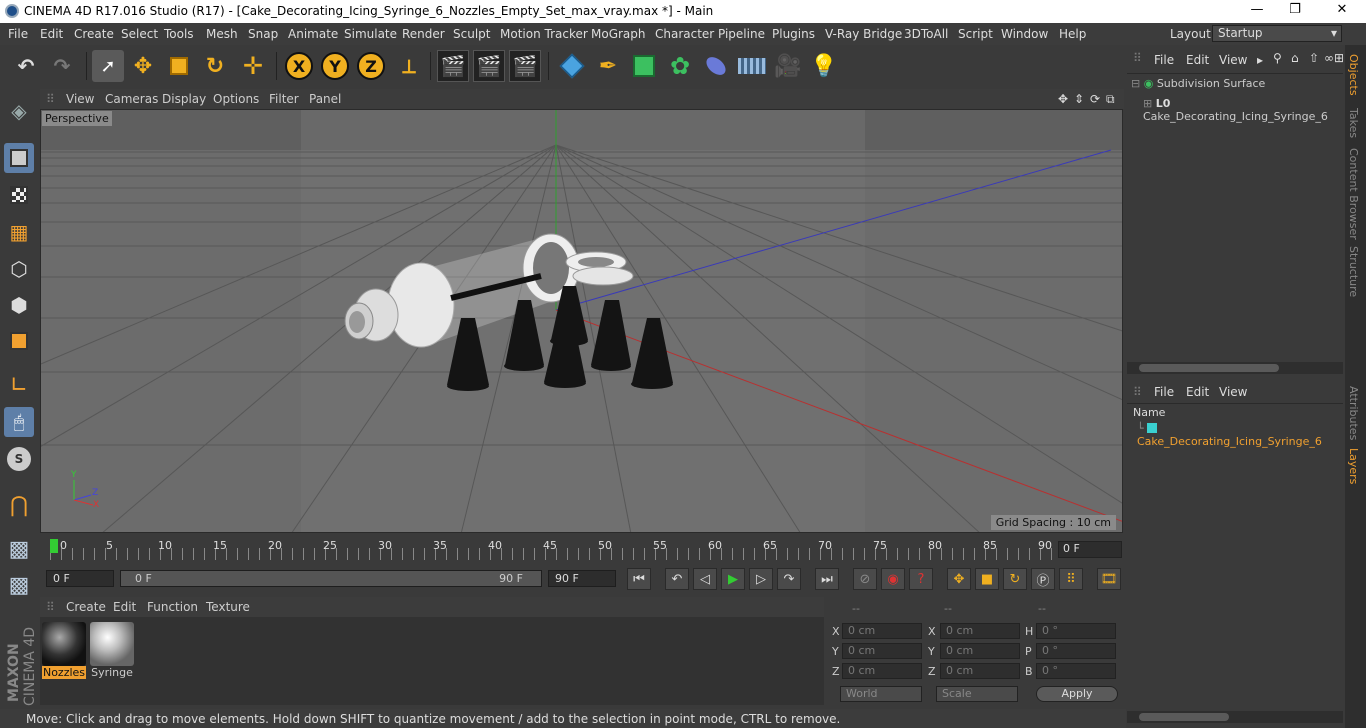 The height and width of the screenshot is (728, 1366). I want to click on next-frame-icon: ▷, so click(761, 579).